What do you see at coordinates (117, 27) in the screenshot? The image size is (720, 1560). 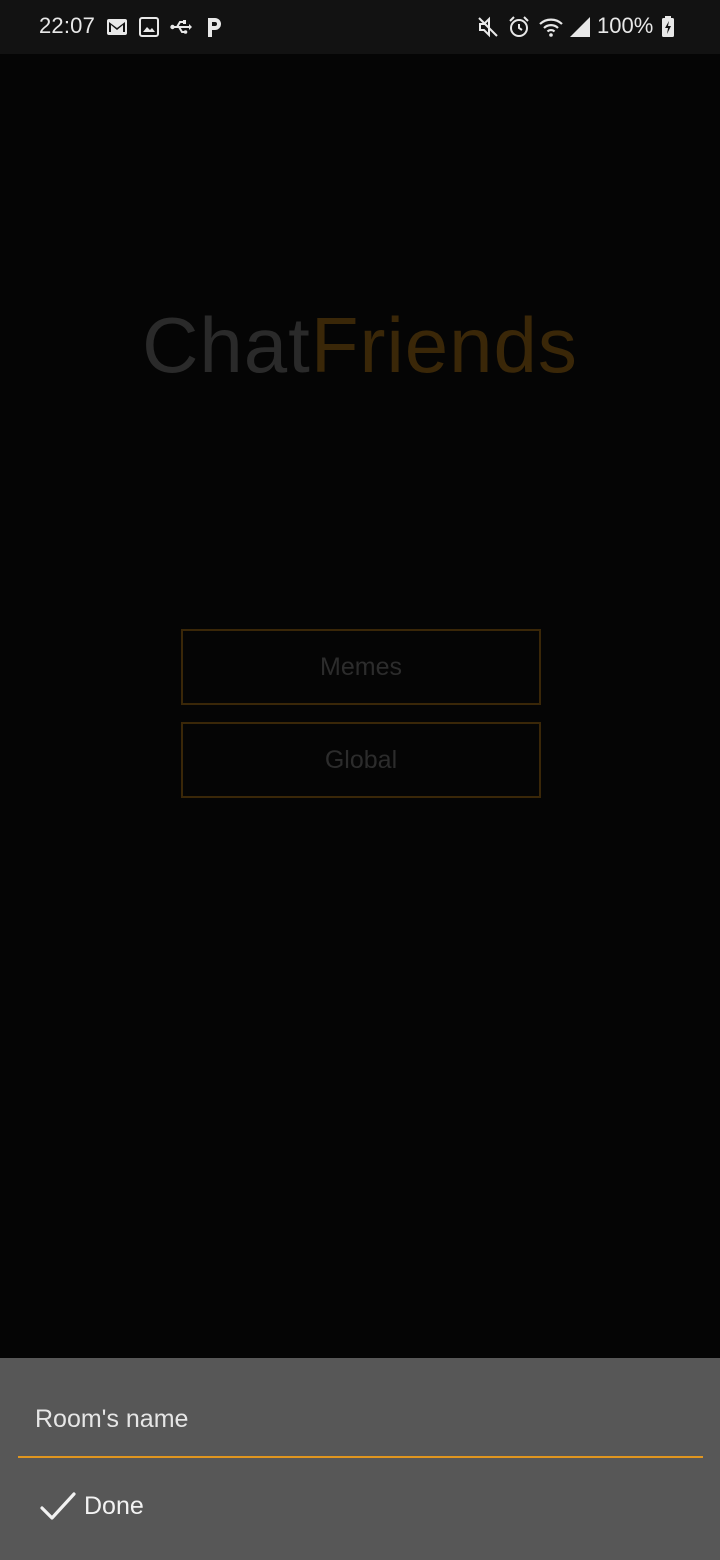 I see `gmail-icon` at bounding box center [117, 27].